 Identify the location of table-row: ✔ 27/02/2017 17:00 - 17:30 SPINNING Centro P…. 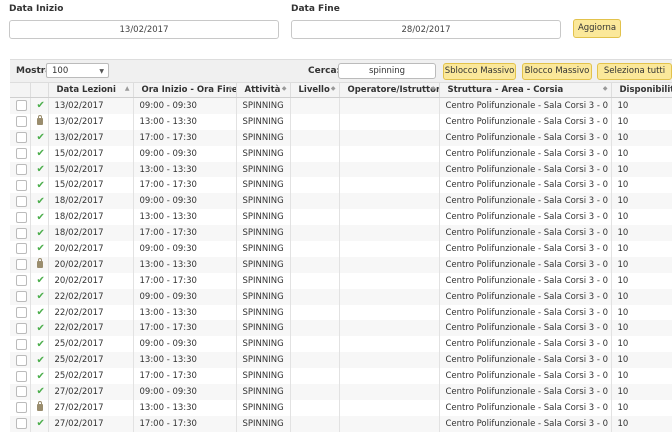
(341, 423).